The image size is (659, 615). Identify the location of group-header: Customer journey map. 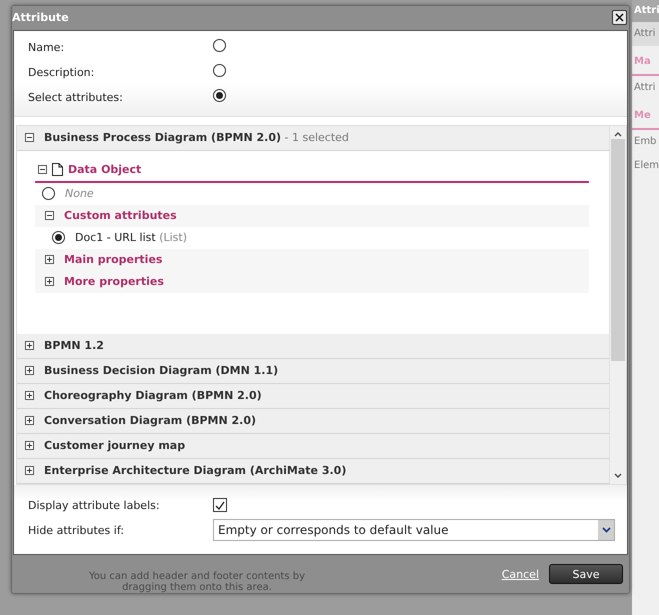
(313, 446).